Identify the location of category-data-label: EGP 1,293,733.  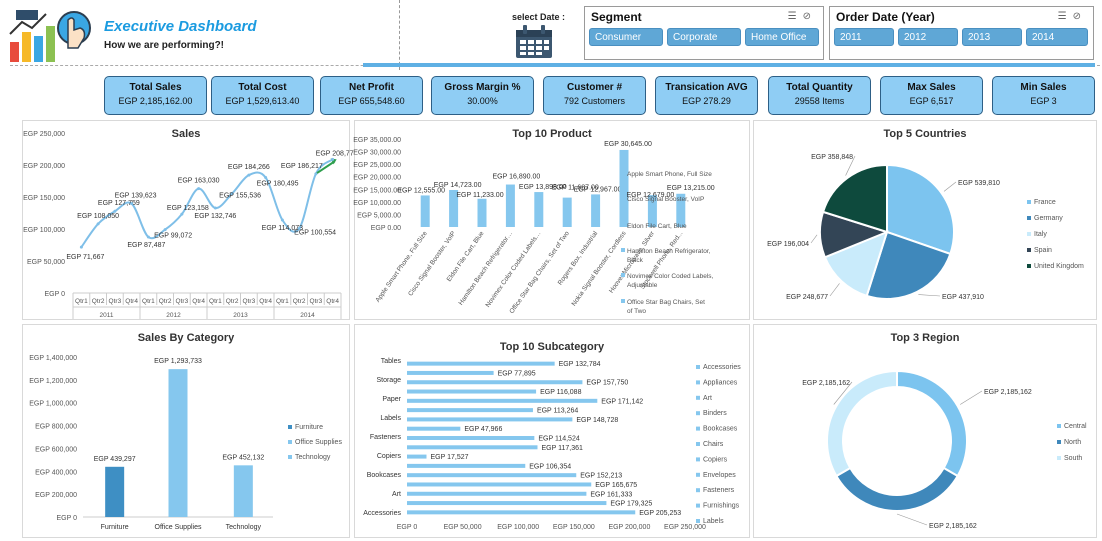
(178, 361).